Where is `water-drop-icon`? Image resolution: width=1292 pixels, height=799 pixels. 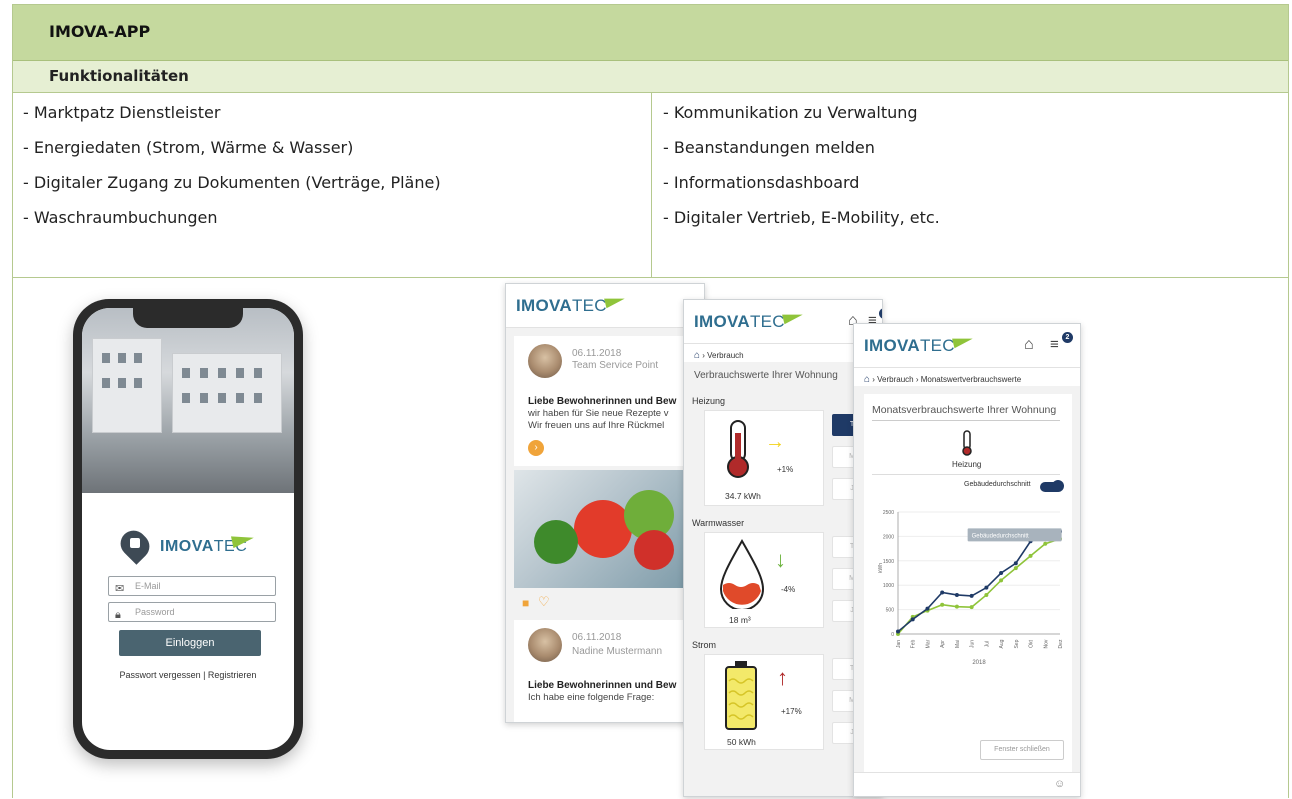
water-drop-icon is located at coordinates (742, 574).